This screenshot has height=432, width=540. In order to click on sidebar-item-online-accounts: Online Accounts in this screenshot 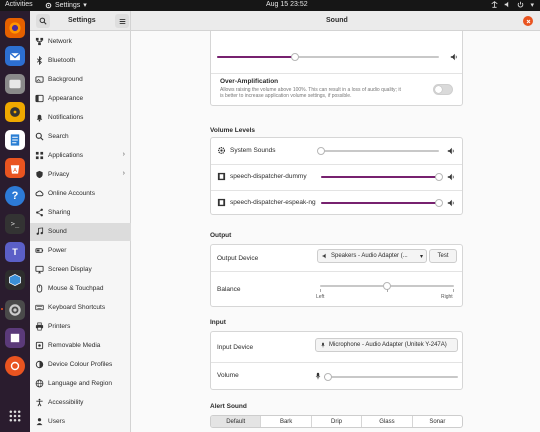, I will do `click(80, 194)`.